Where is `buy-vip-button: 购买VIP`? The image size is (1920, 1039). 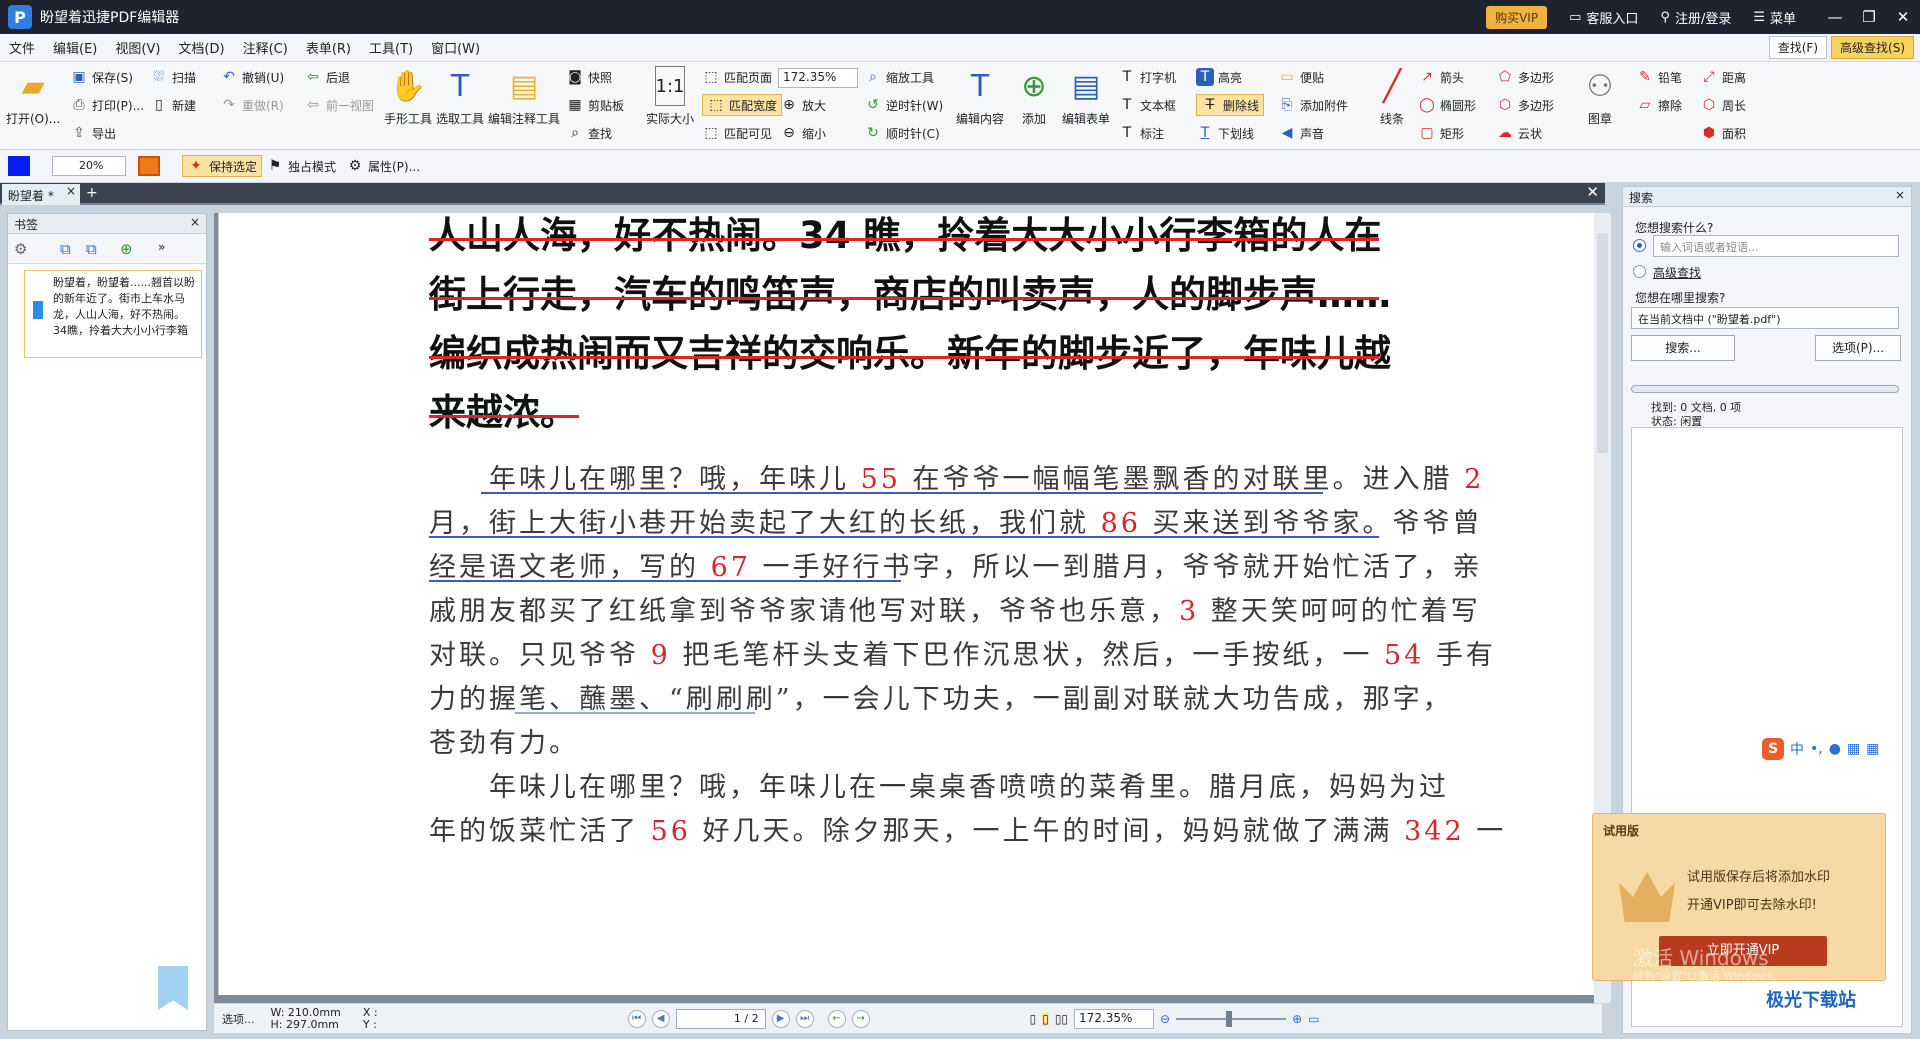
buy-vip-button: 购买VIP is located at coordinates (1517, 17).